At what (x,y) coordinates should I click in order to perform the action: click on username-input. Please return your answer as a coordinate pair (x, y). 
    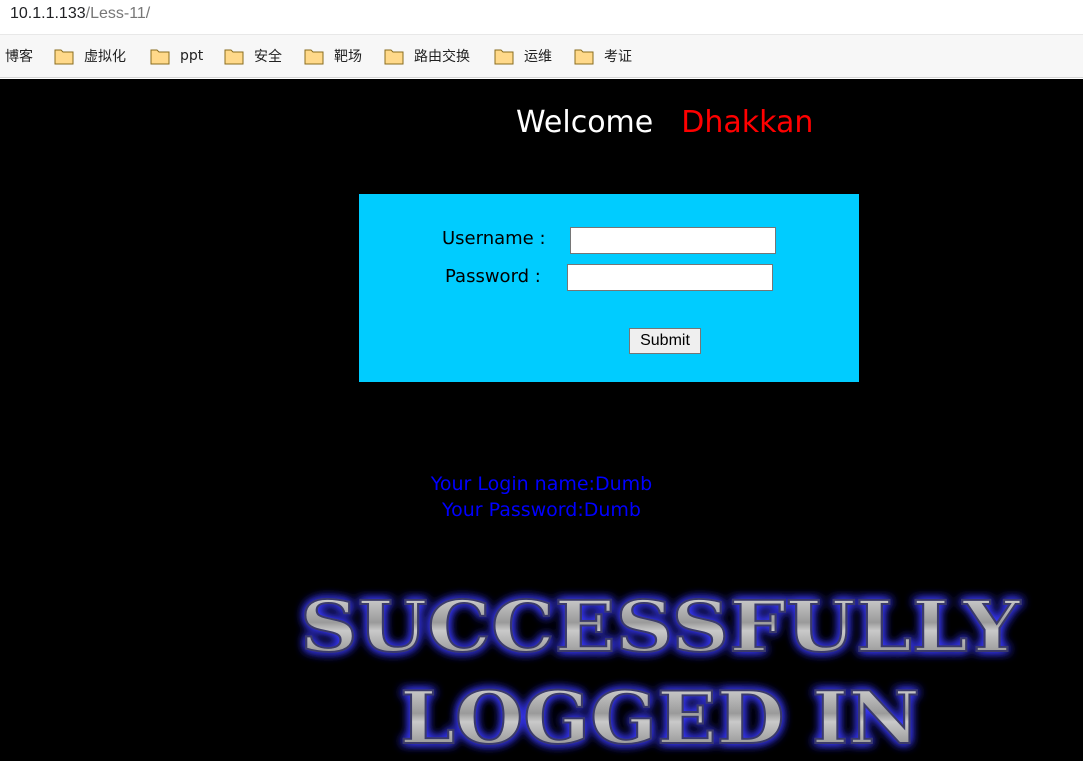
    Looking at the image, I should click on (673, 240).